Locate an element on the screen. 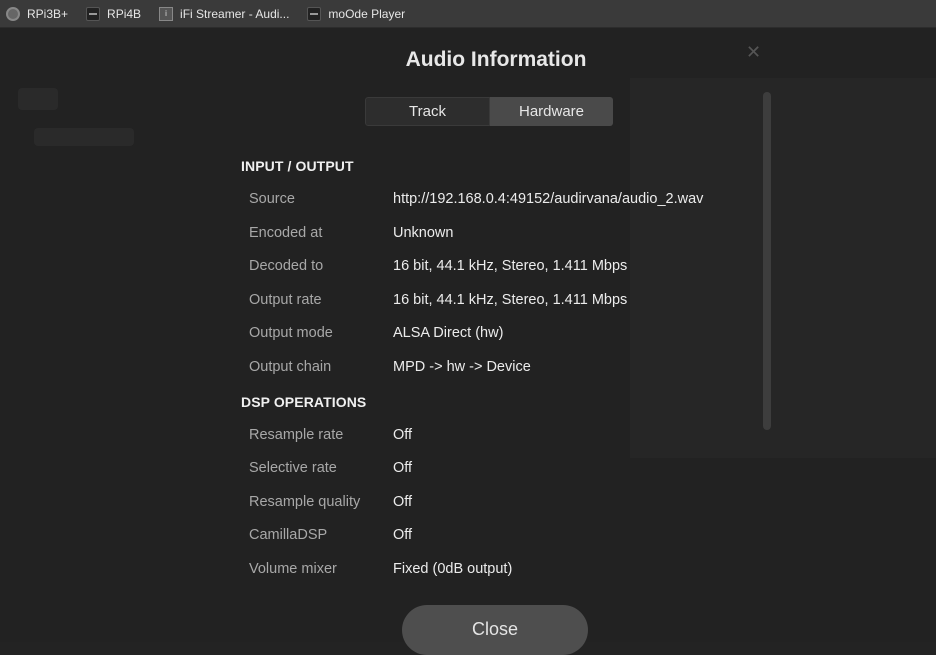 This screenshot has width=936, height=655. info-row-resample-quality: Resample quality Off is located at coordinates (499, 502).